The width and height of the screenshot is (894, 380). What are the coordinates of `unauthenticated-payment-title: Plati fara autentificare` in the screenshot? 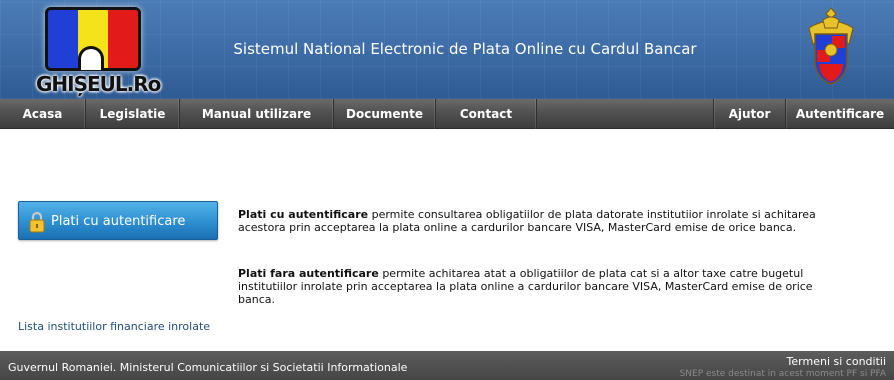 It's located at (308, 273).